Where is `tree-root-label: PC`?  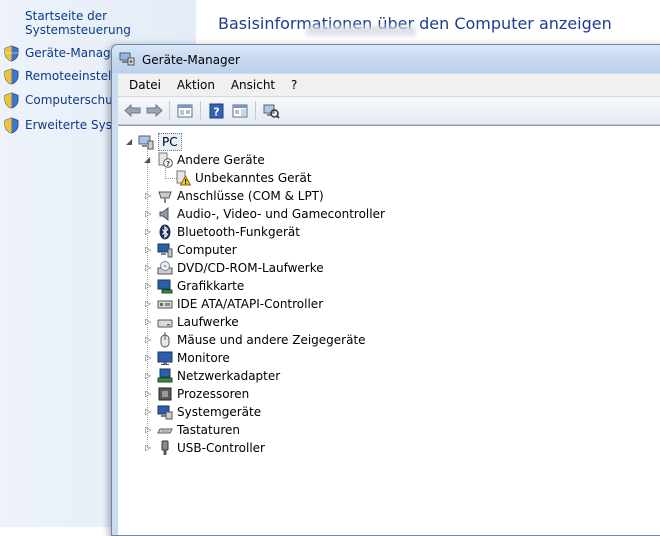
tree-root-label: PC is located at coordinates (170, 142).